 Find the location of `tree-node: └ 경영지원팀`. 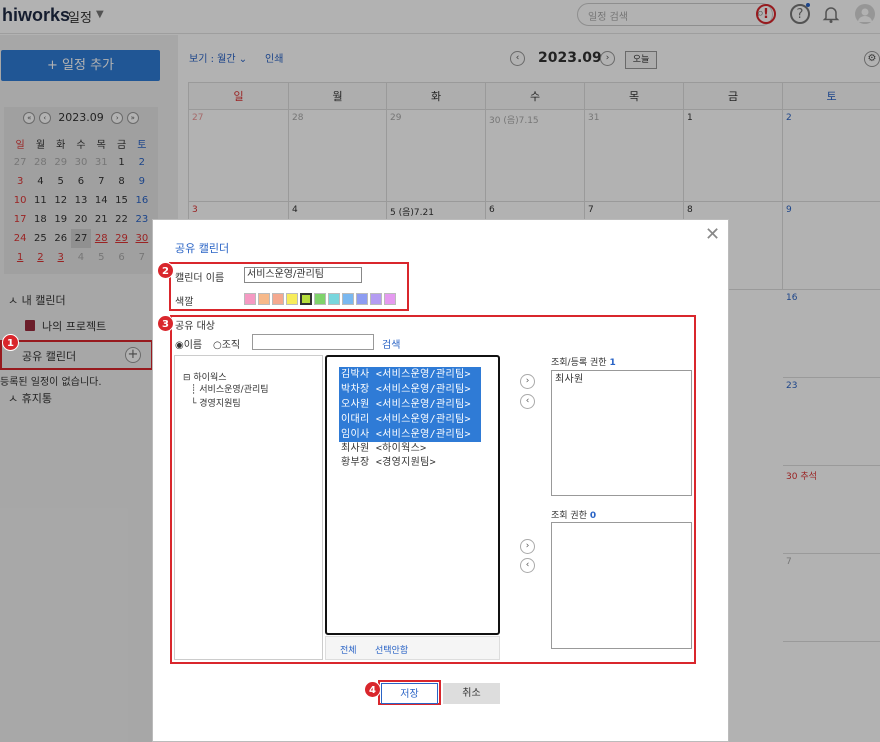

tree-node: └ 경영지원팀 is located at coordinates (216, 402).